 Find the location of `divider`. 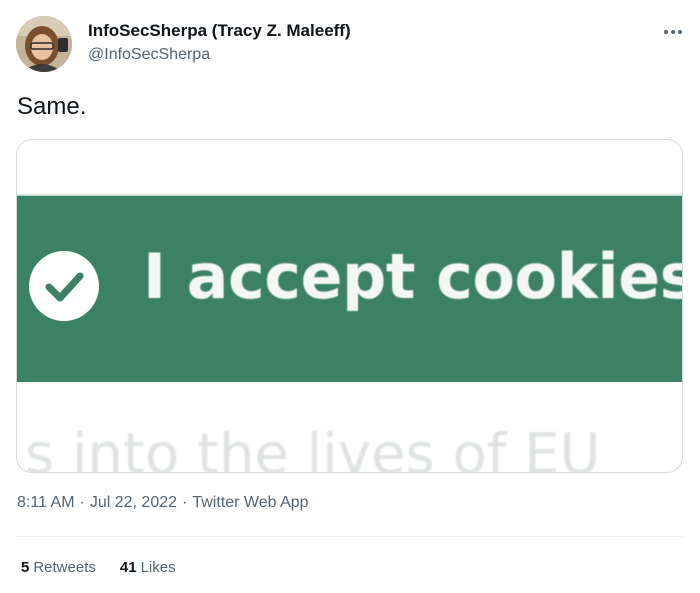

divider is located at coordinates (350, 536).